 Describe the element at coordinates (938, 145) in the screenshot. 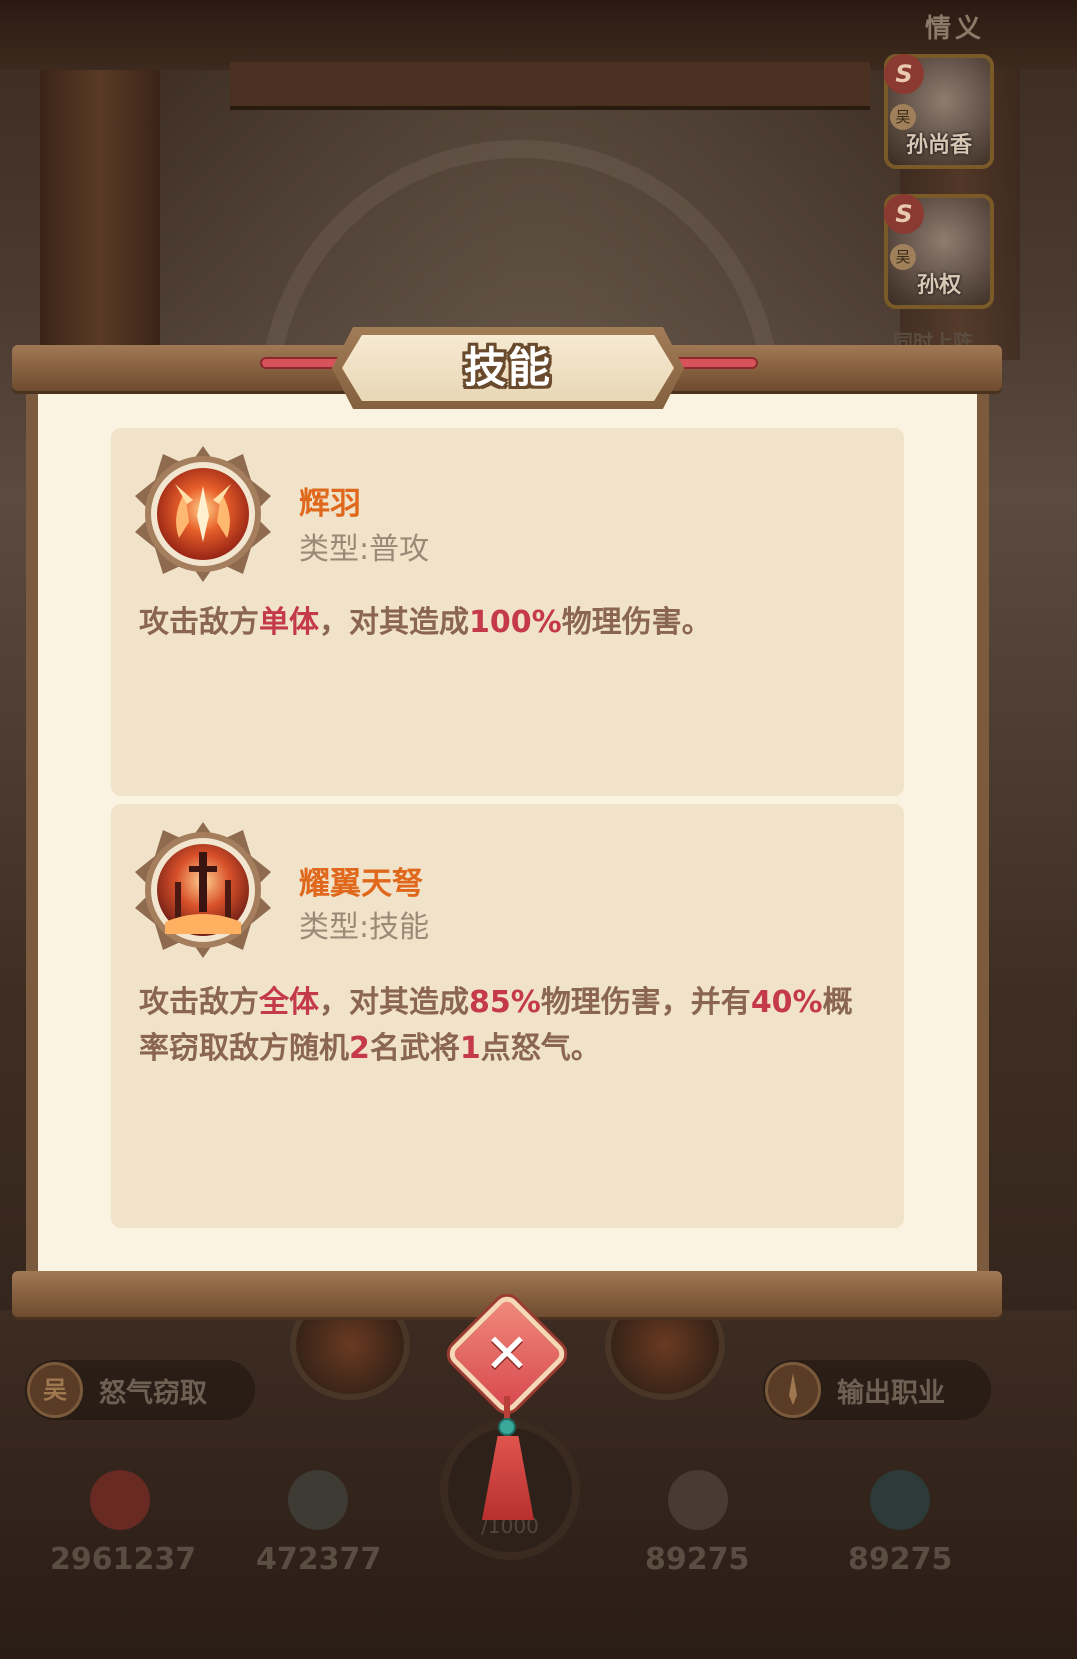

I see `hero-name: 孙尚香` at that location.